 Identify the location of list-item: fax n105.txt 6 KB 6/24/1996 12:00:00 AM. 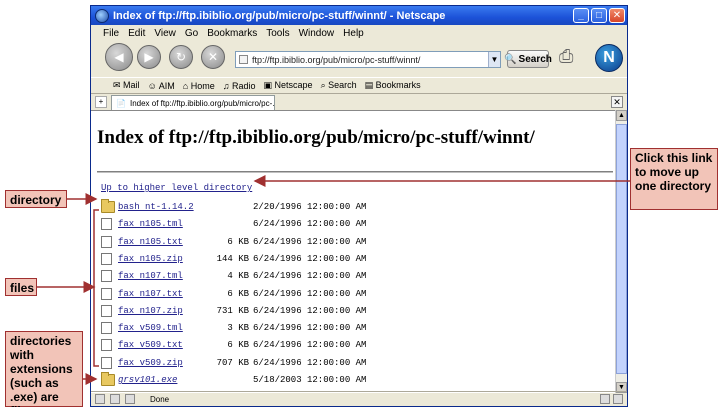
(356, 243).